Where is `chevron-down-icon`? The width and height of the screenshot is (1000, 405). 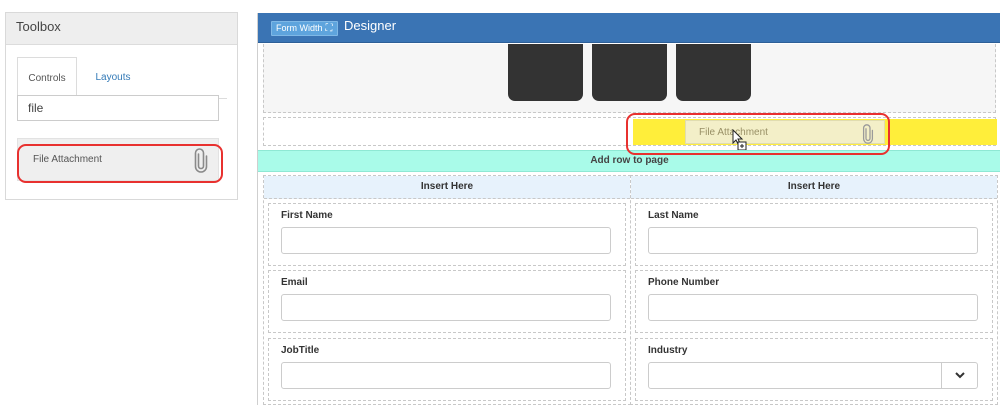 chevron-down-icon is located at coordinates (959, 375).